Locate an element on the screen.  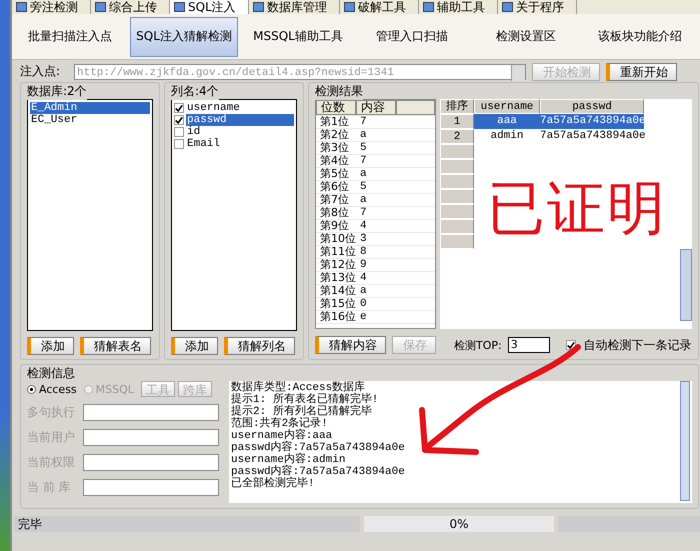
status-message: 完毕 is located at coordinates (187, 524).